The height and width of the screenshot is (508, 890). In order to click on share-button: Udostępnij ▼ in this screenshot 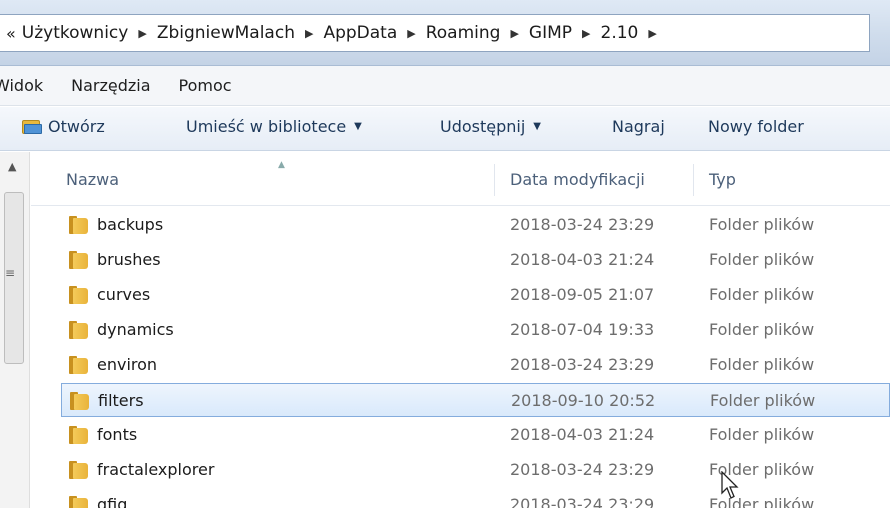, I will do `click(490, 126)`.